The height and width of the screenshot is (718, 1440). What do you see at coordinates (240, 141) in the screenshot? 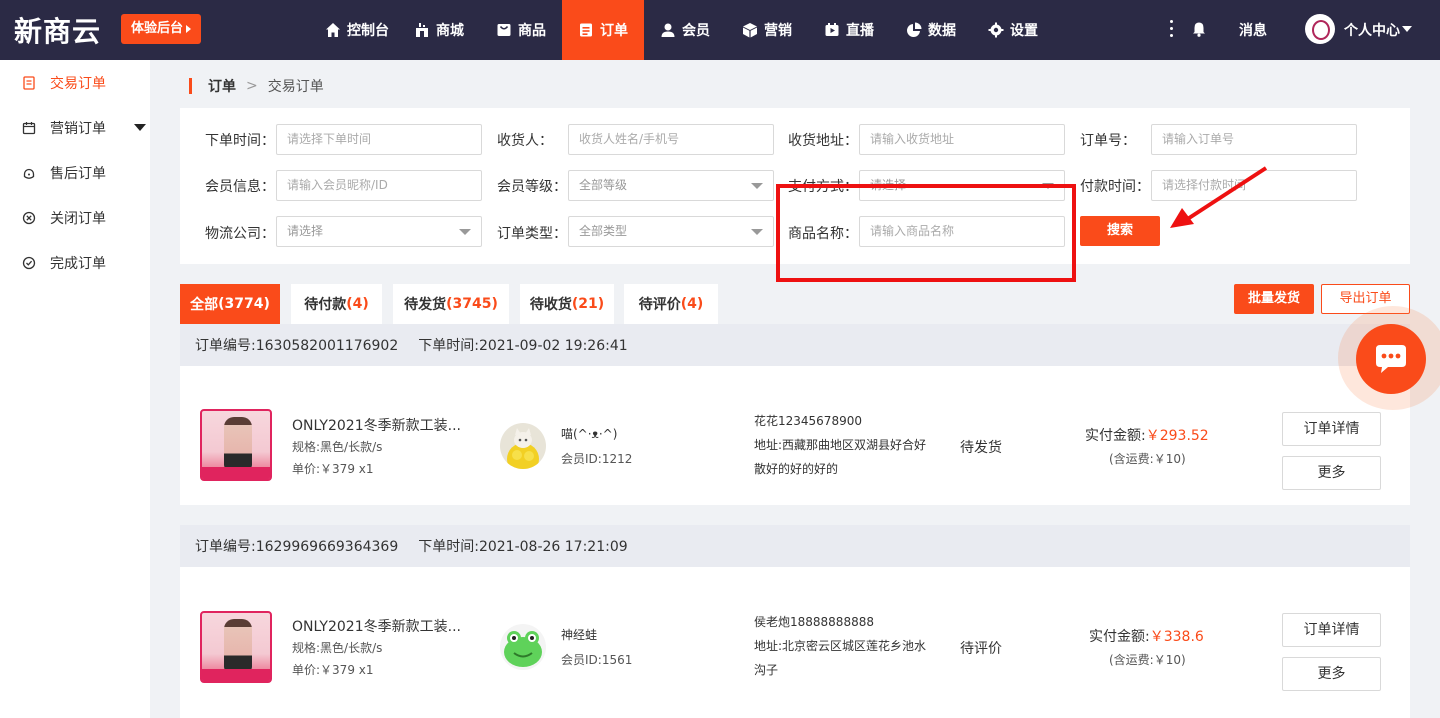
I see `order-time-label: 下单时间：` at bounding box center [240, 141].